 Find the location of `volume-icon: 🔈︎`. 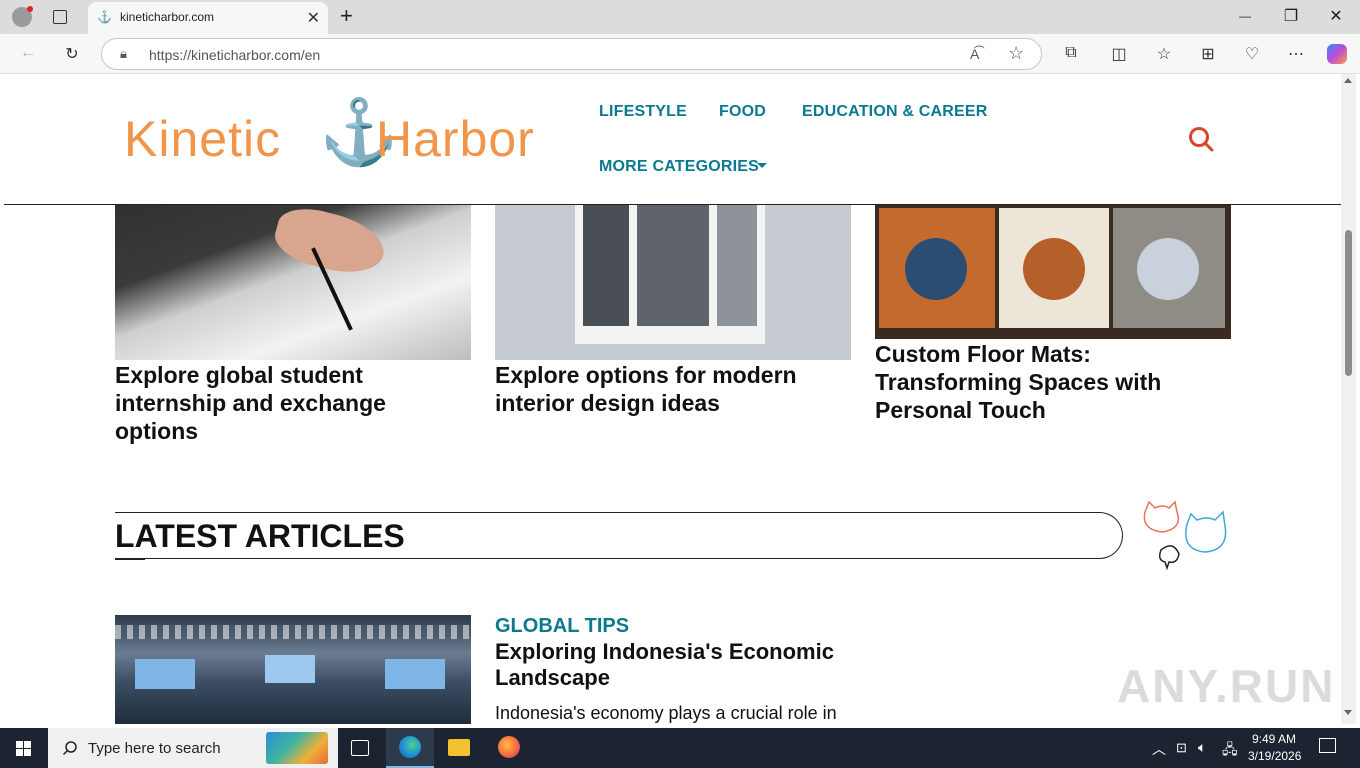

volume-icon: 🔈︎ is located at coordinates (1202, 747).